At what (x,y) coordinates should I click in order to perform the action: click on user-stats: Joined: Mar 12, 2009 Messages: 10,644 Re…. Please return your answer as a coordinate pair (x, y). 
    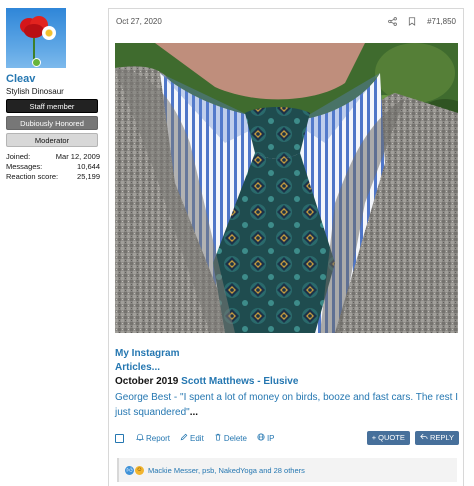
    Looking at the image, I should click on (53, 167).